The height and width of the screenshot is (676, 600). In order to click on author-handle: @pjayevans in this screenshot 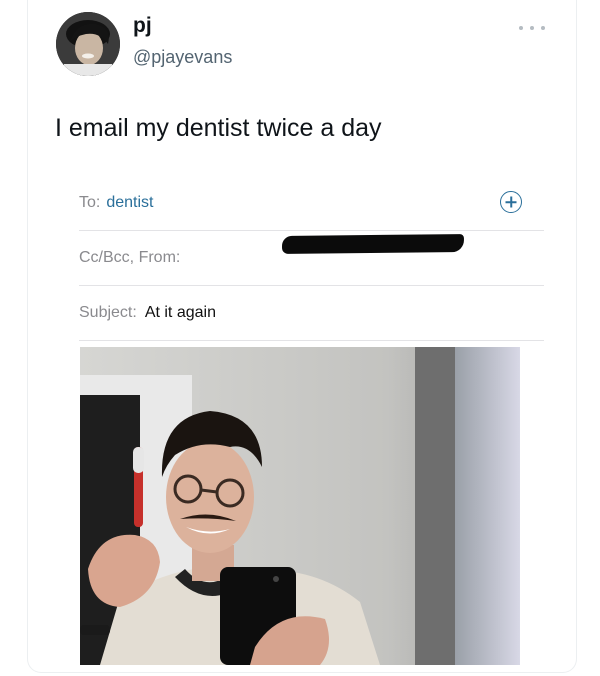, I will do `click(182, 57)`.